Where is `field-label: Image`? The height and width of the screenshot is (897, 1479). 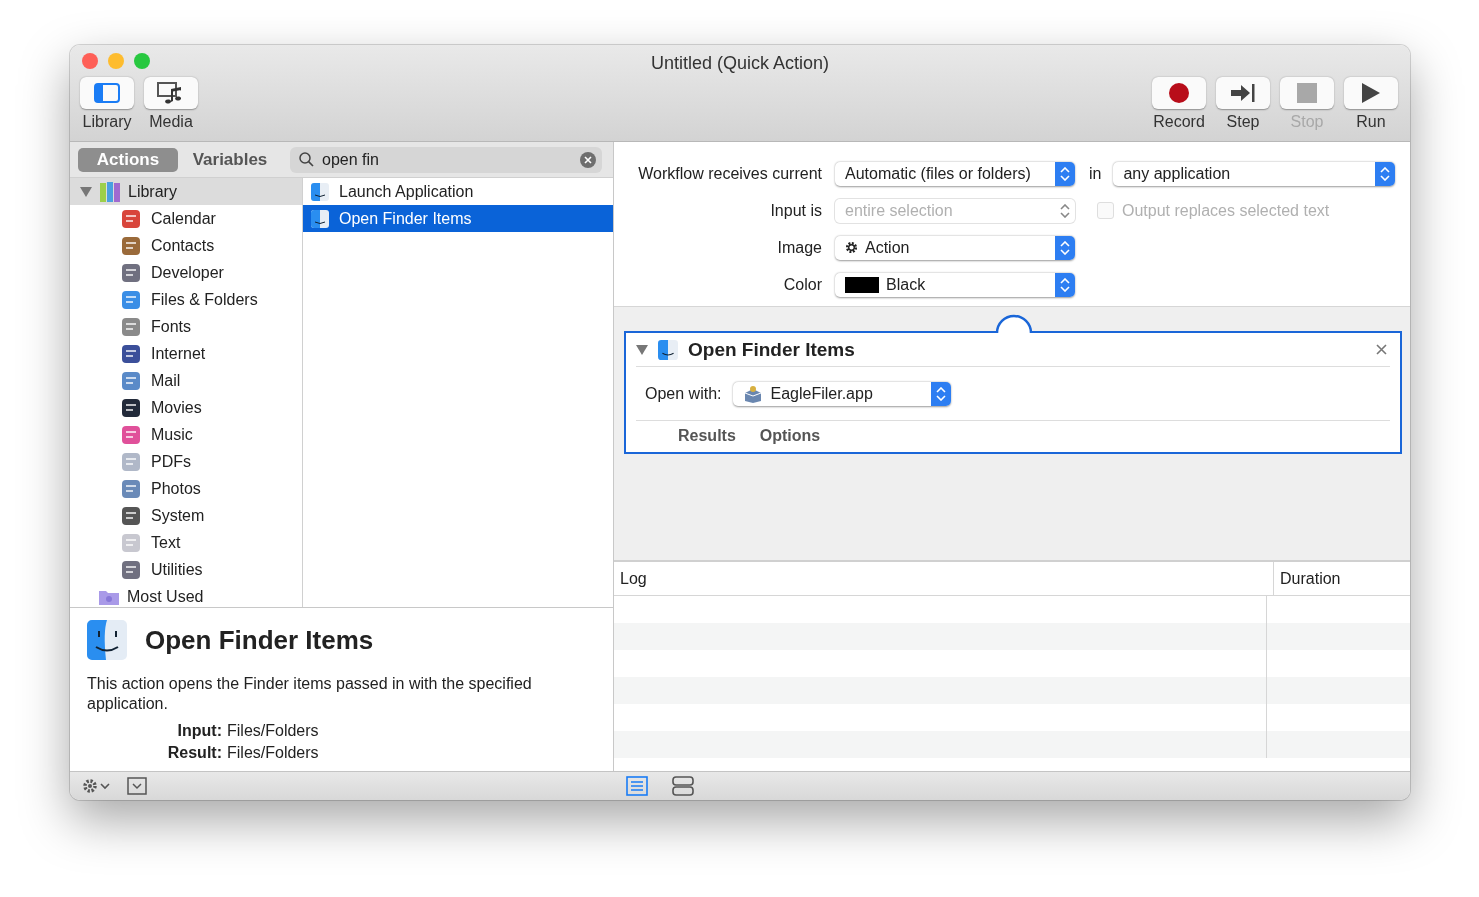
field-label: Image is located at coordinates (799, 247).